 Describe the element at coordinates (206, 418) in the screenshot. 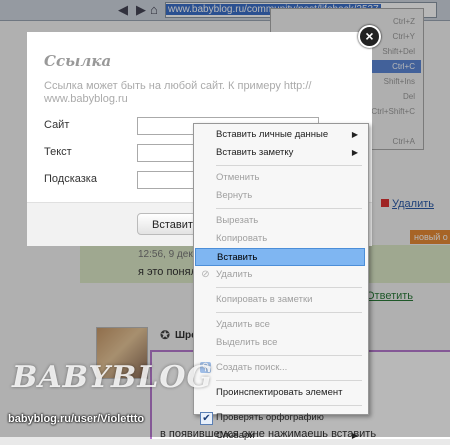

I see `checkbox-checked-icon: ✔` at that location.